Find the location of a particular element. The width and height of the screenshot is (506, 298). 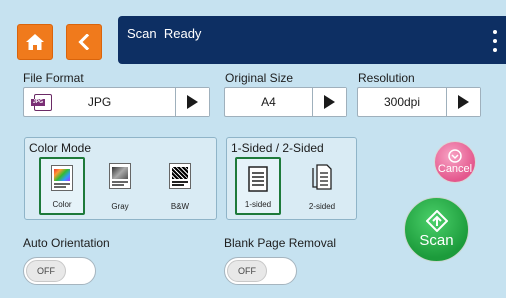

sides-title: 1-Sided / 2-Sided is located at coordinates (277, 148).